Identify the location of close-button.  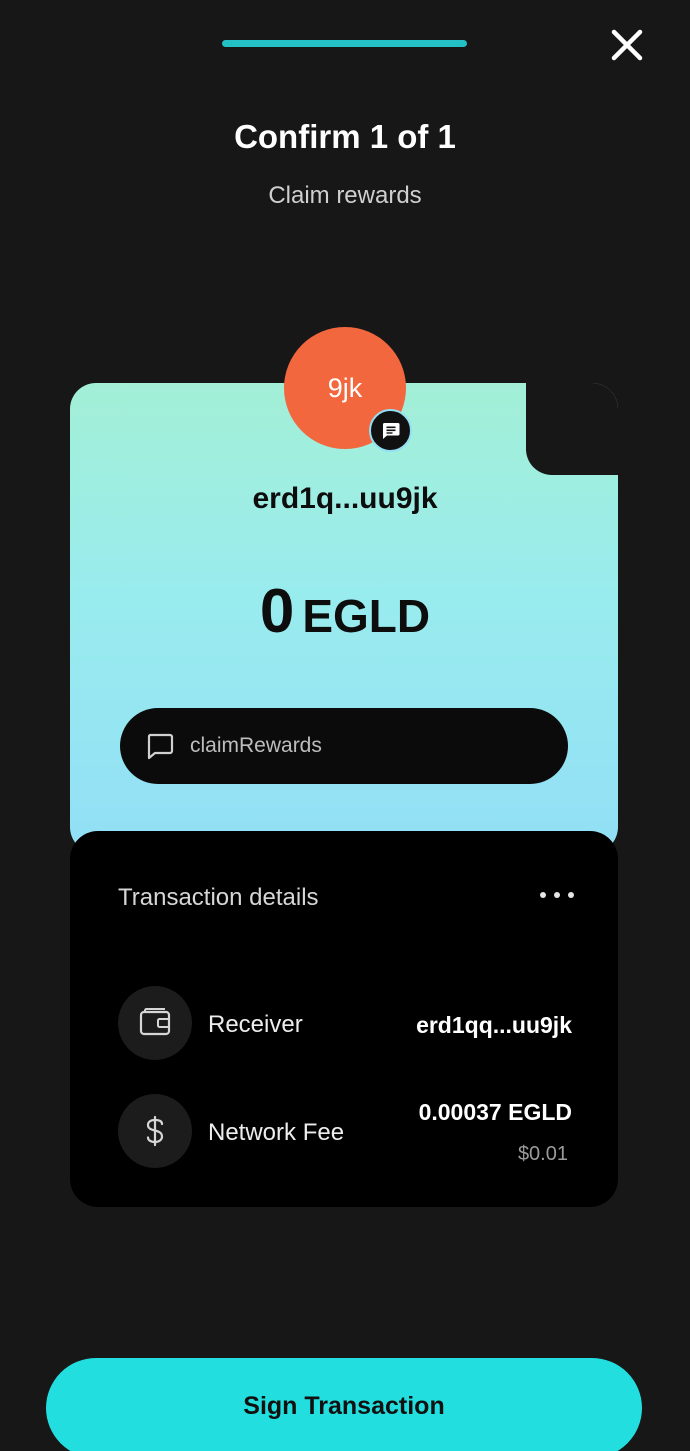
(627, 45).